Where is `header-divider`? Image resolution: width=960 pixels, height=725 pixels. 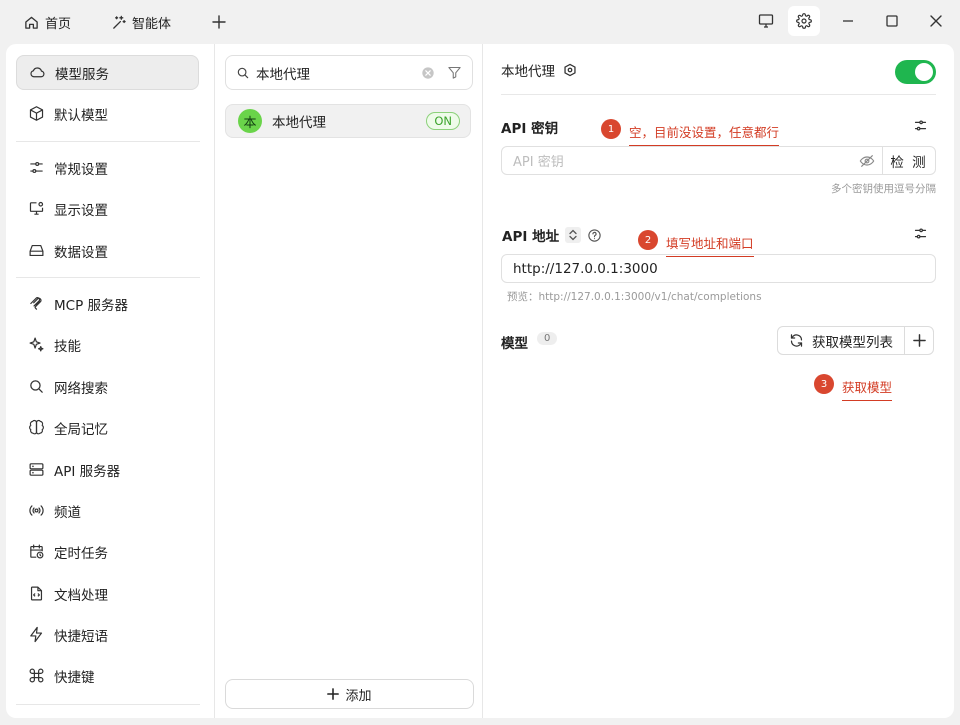
header-divider is located at coordinates (718, 94).